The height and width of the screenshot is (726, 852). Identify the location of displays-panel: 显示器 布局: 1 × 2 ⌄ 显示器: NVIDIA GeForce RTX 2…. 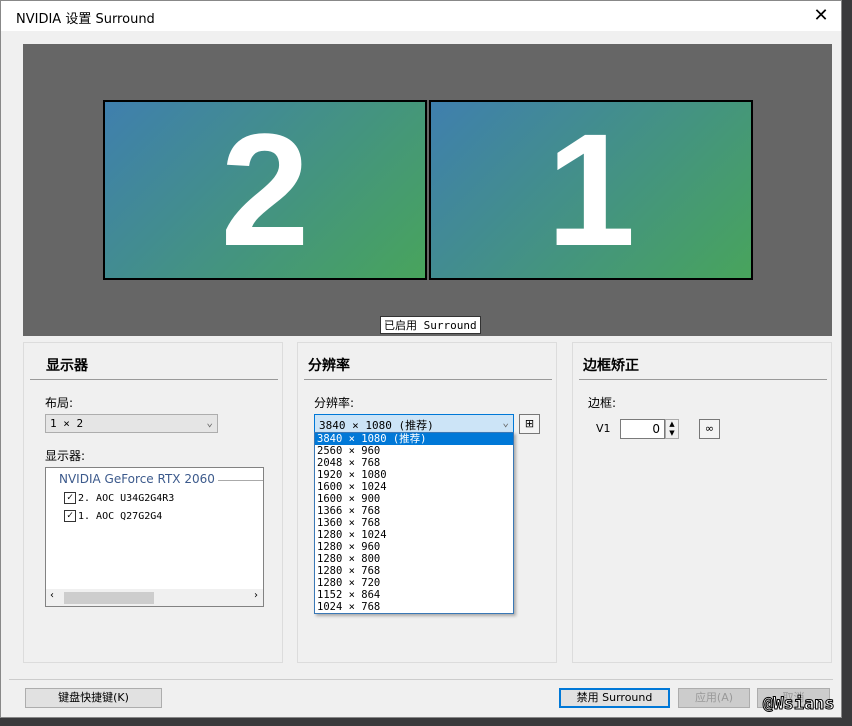
(153, 502).